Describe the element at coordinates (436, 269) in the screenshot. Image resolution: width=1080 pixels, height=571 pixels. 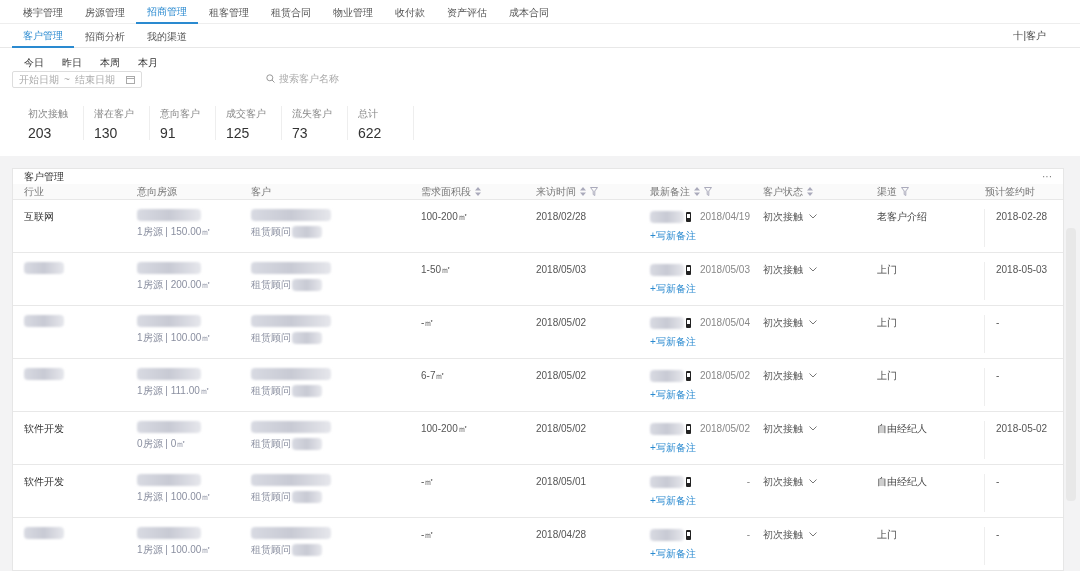
I see `area-cell: 1-50㎡` at that location.